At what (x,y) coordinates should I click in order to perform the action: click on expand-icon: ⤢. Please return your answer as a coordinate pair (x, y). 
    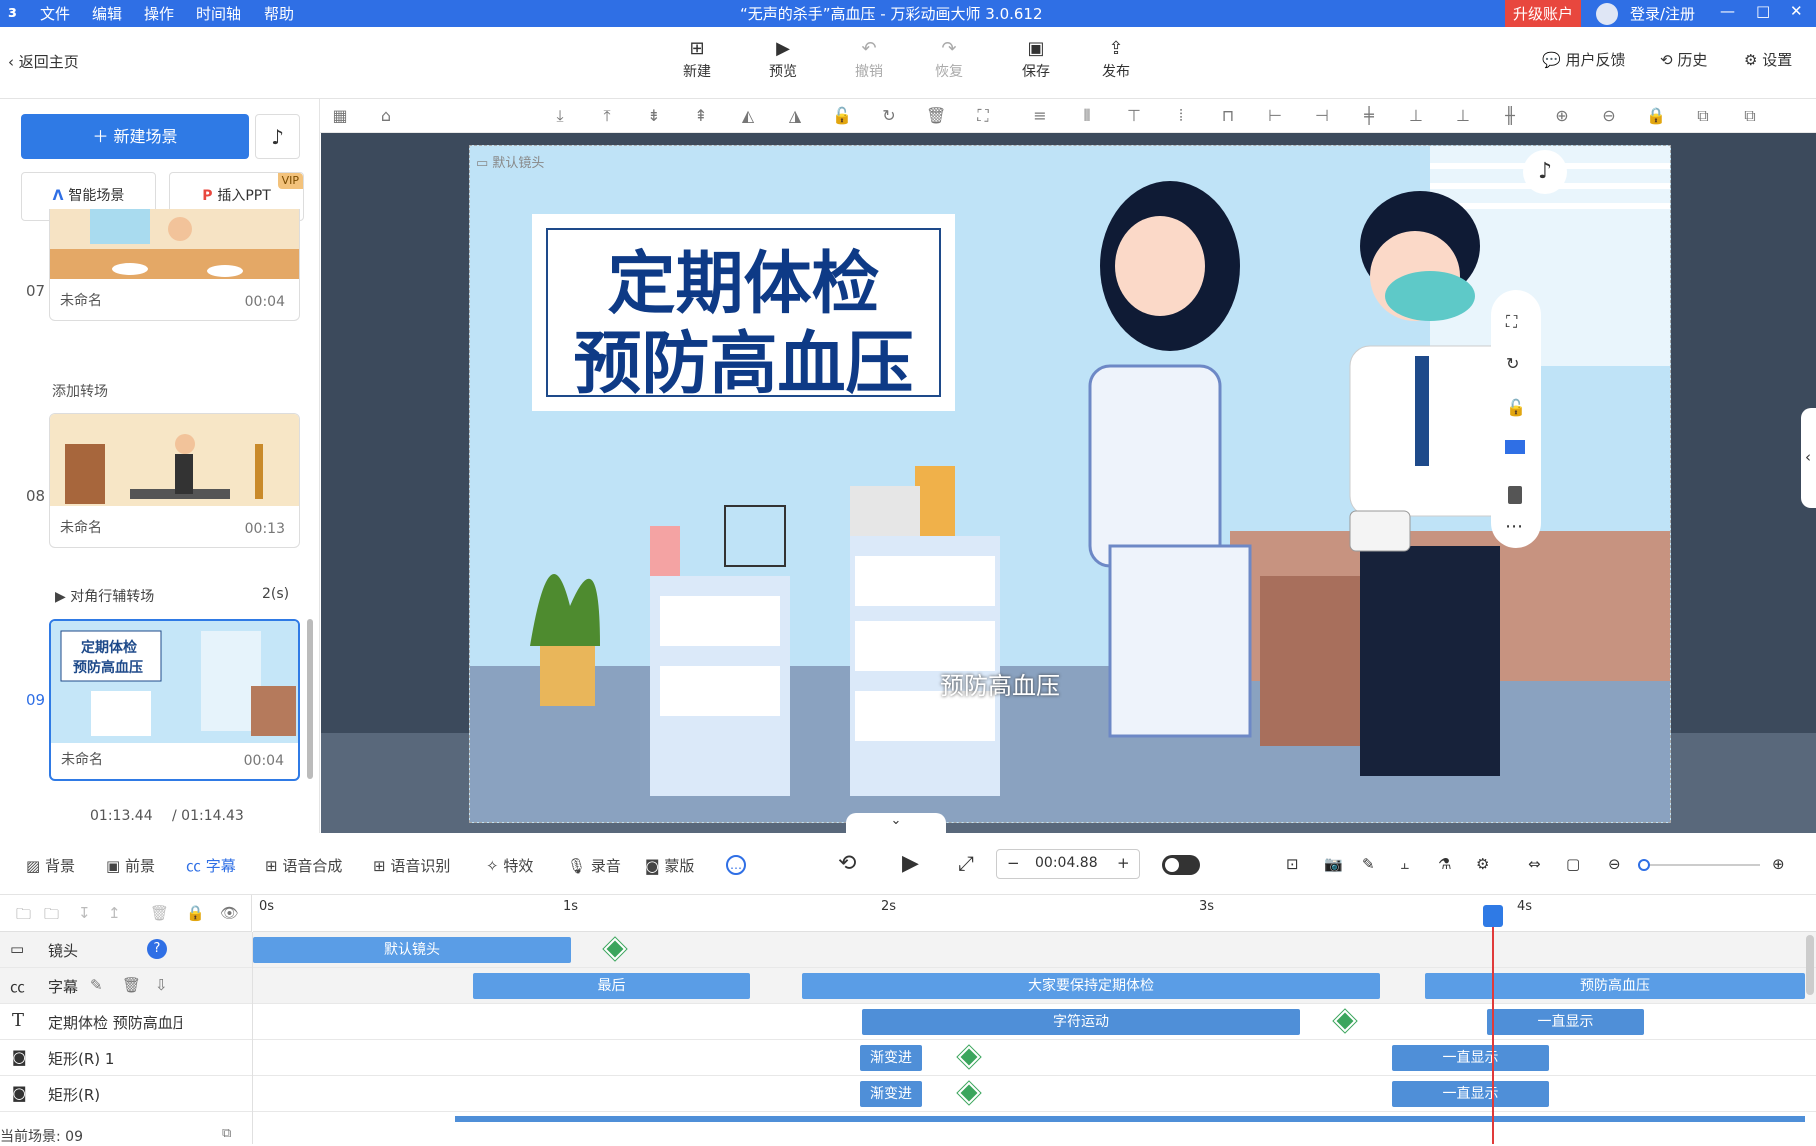
    Looking at the image, I should click on (966, 863).